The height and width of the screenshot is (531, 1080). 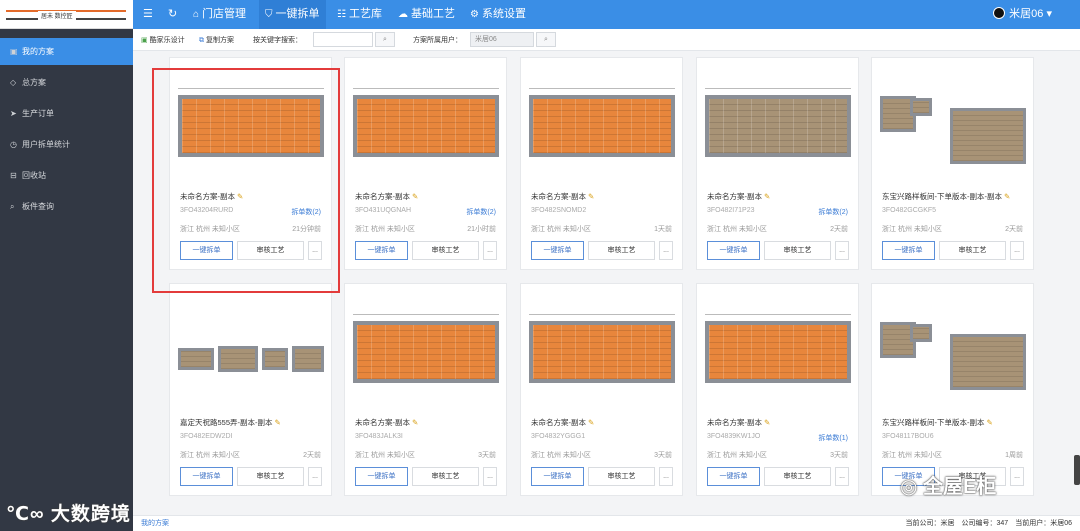 I want to click on nav-process-library: ☷ 工艺库, so click(x=359, y=14).